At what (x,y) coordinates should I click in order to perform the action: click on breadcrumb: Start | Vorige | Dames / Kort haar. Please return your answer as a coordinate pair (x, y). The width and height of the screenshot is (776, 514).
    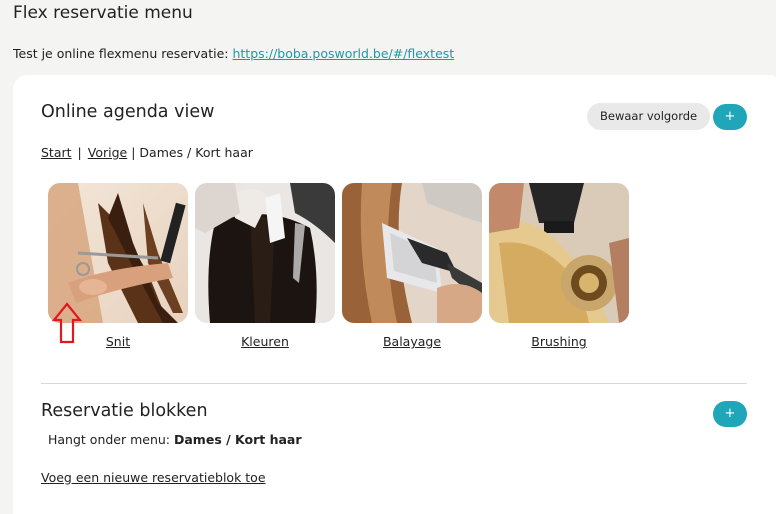
    Looking at the image, I should click on (147, 152).